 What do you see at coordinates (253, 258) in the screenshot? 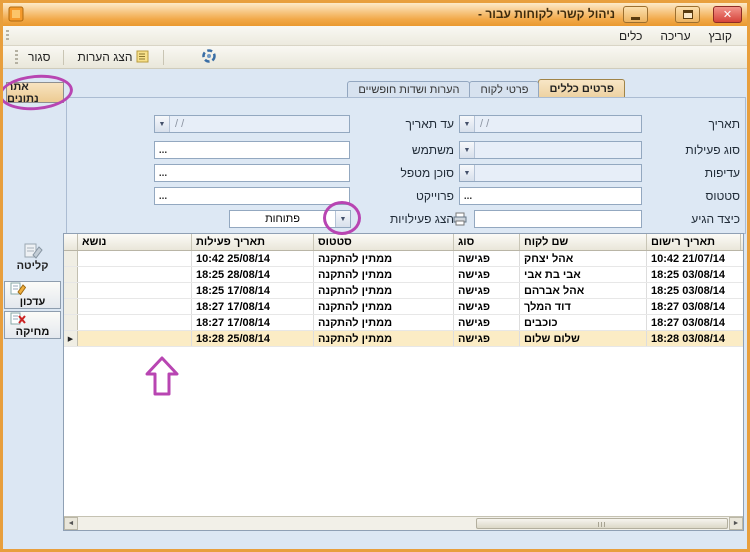
I see `cell-activity-date: 25/08/14 10:42` at bounding box center [253, 258].